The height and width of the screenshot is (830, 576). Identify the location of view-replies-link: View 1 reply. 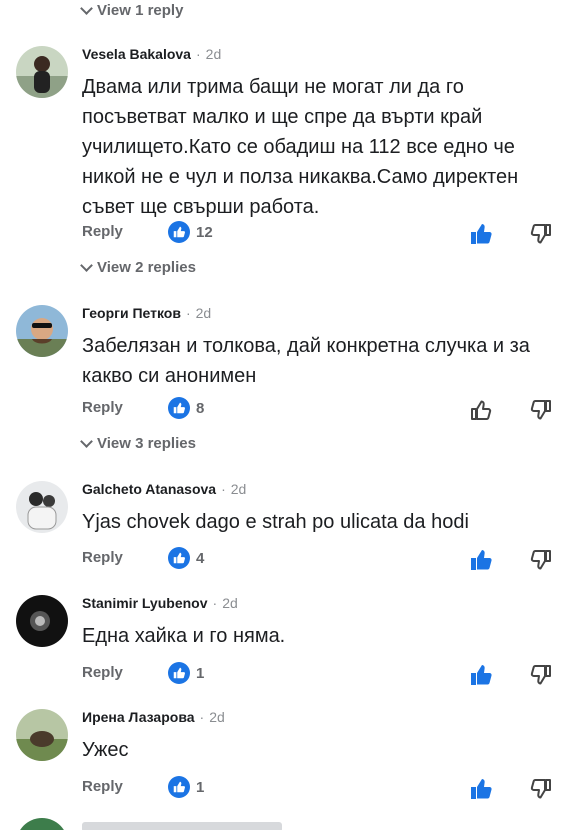
(132, 10).